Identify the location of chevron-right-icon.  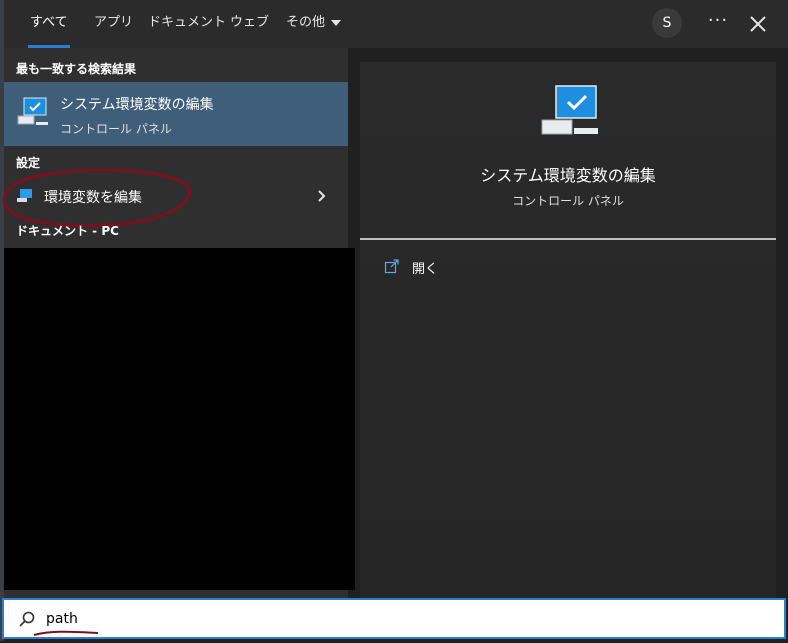
(322, 196).